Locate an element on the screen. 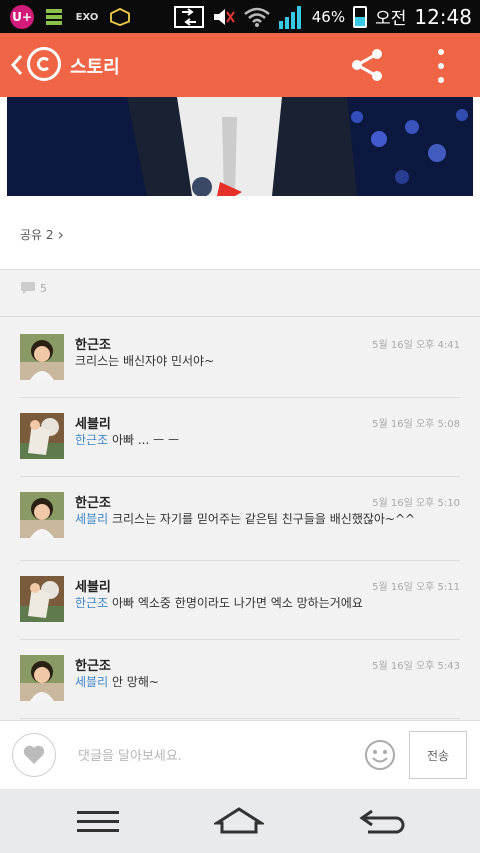 The image size is (480, 853). comment-text: 세블리 크리스는 자기를 믿어주는 같은팀 친구들을 배신했잖아~^^ is located at coordinates (265, 519).